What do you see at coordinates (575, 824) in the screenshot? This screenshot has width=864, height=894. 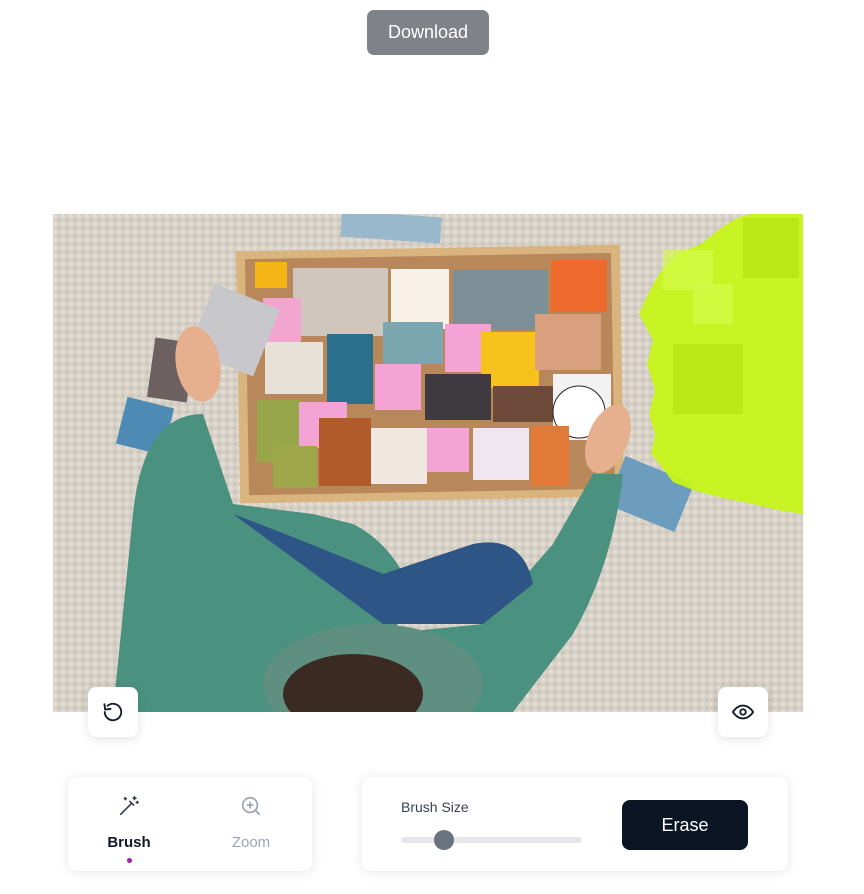 I see `brush-settings-panel: Brush Size Erase` at bounding box center [575, 824].